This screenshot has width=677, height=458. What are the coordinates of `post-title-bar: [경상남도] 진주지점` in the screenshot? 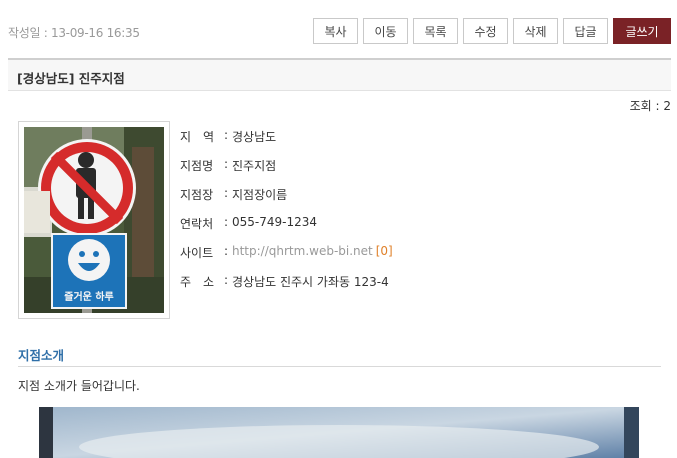 It's located at (339, 74).